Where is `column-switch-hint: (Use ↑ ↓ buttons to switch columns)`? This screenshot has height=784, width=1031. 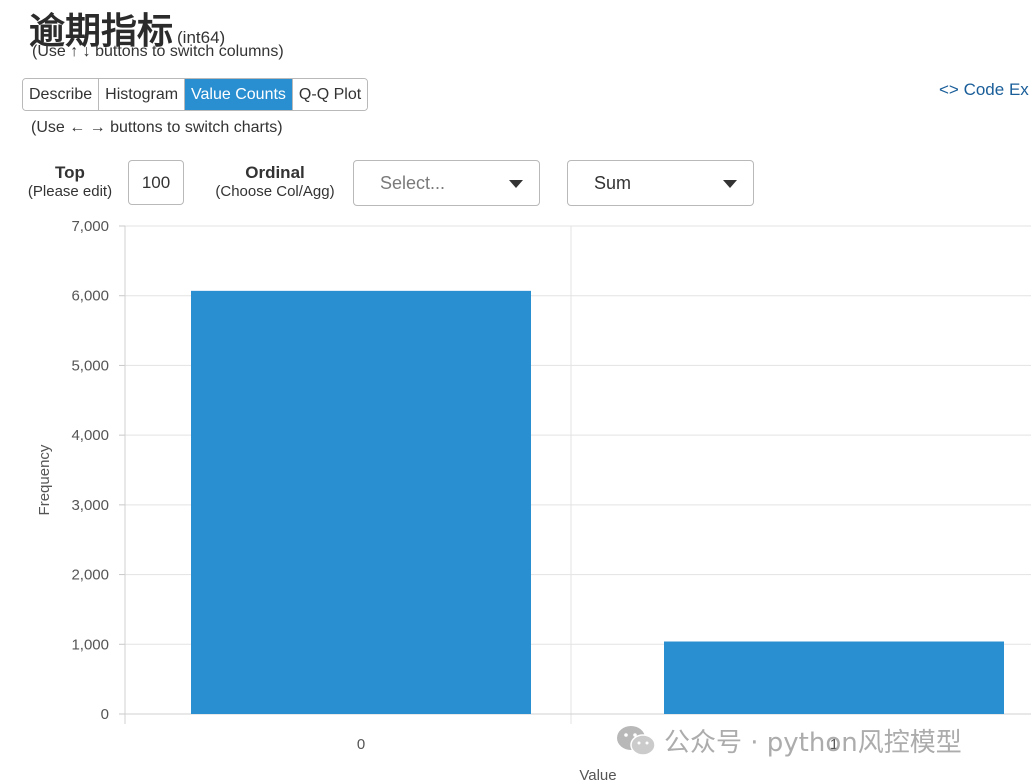
column-switch-hint: (Use ↑ ↓ buttons to switch columns) is located at coordinates (158, 51).